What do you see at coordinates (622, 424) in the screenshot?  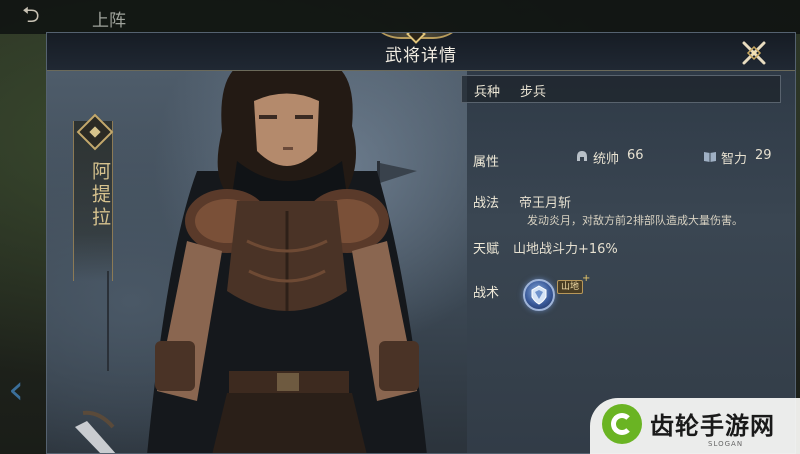 I see `gear-logo-icon` at bounding box center [622, 424].